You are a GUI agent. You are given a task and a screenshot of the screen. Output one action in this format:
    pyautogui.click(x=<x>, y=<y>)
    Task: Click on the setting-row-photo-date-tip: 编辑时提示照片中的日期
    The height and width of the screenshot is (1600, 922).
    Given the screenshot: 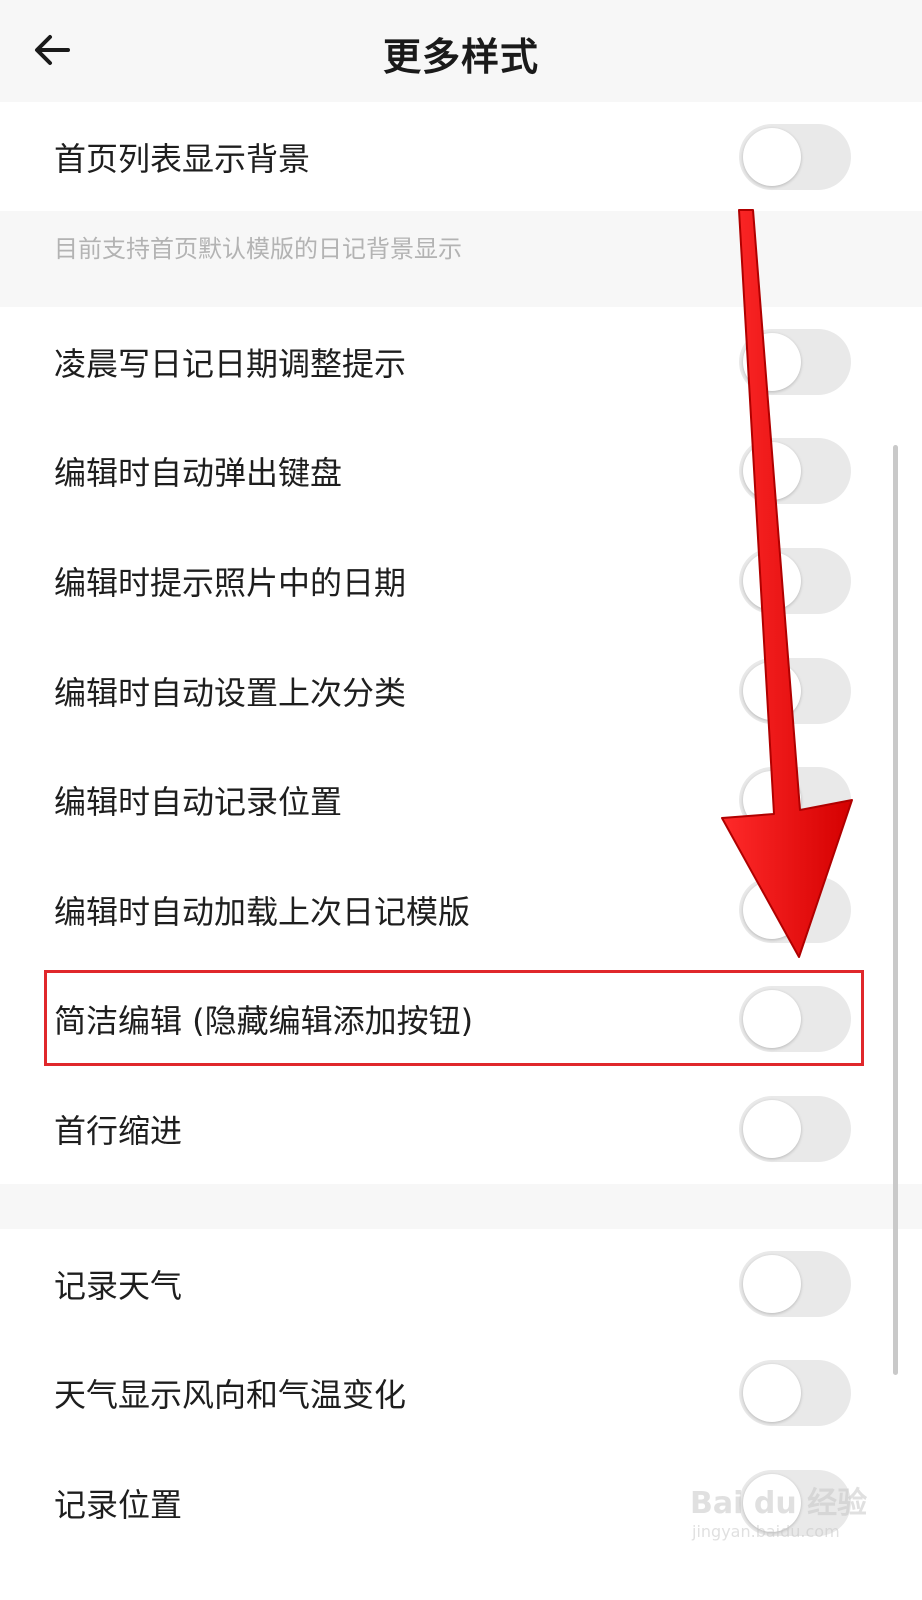 What is the action you would take?
    pyautogui.click(x=461, y=581)
    